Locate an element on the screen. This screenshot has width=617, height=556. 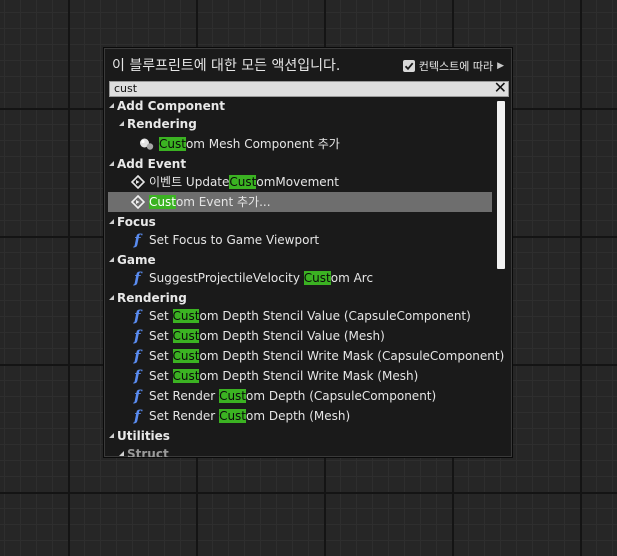
category-label: Utilities is located at coordinates (143, 436).